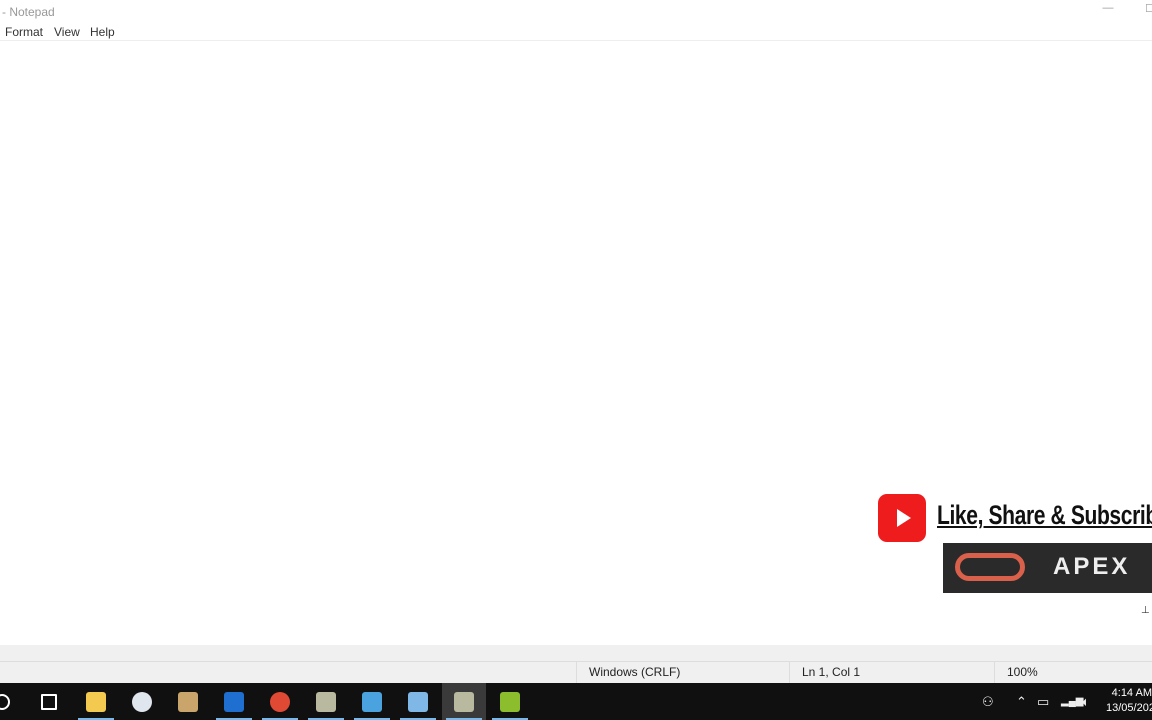 Image resolution: width=1152 pixels, height=720 pixels. I want to click on tomcat-icon, so click(188, 701).